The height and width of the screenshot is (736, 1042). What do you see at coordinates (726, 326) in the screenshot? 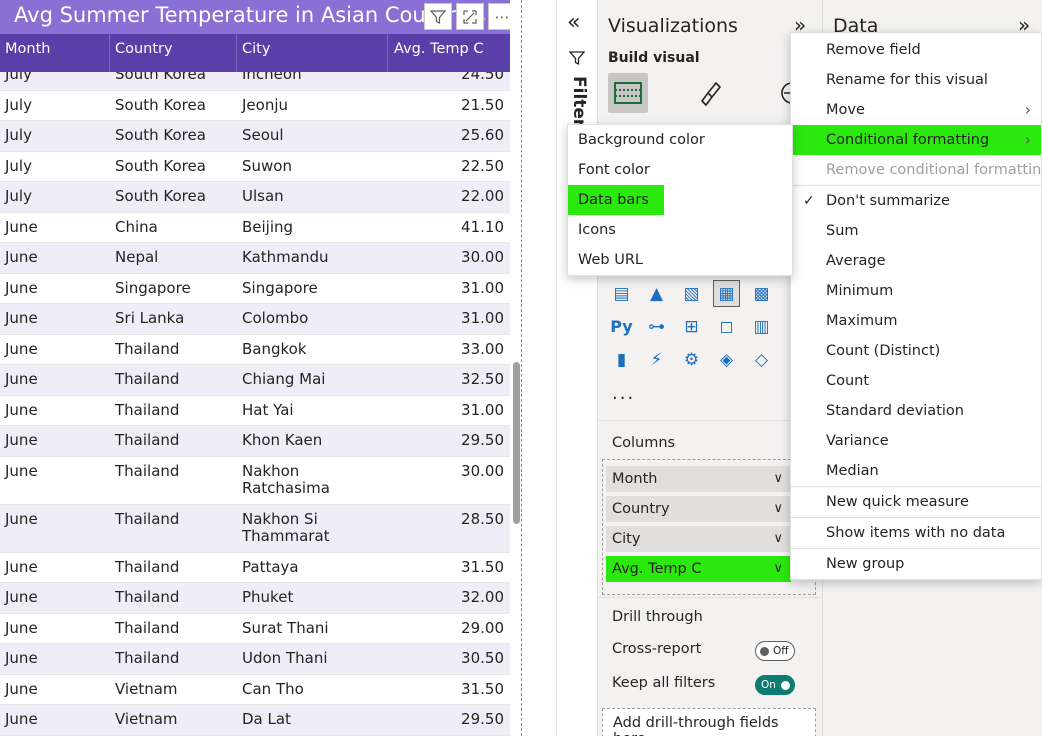
I see `qa-visual-icon: ◻` at bounding box center [726, 326].